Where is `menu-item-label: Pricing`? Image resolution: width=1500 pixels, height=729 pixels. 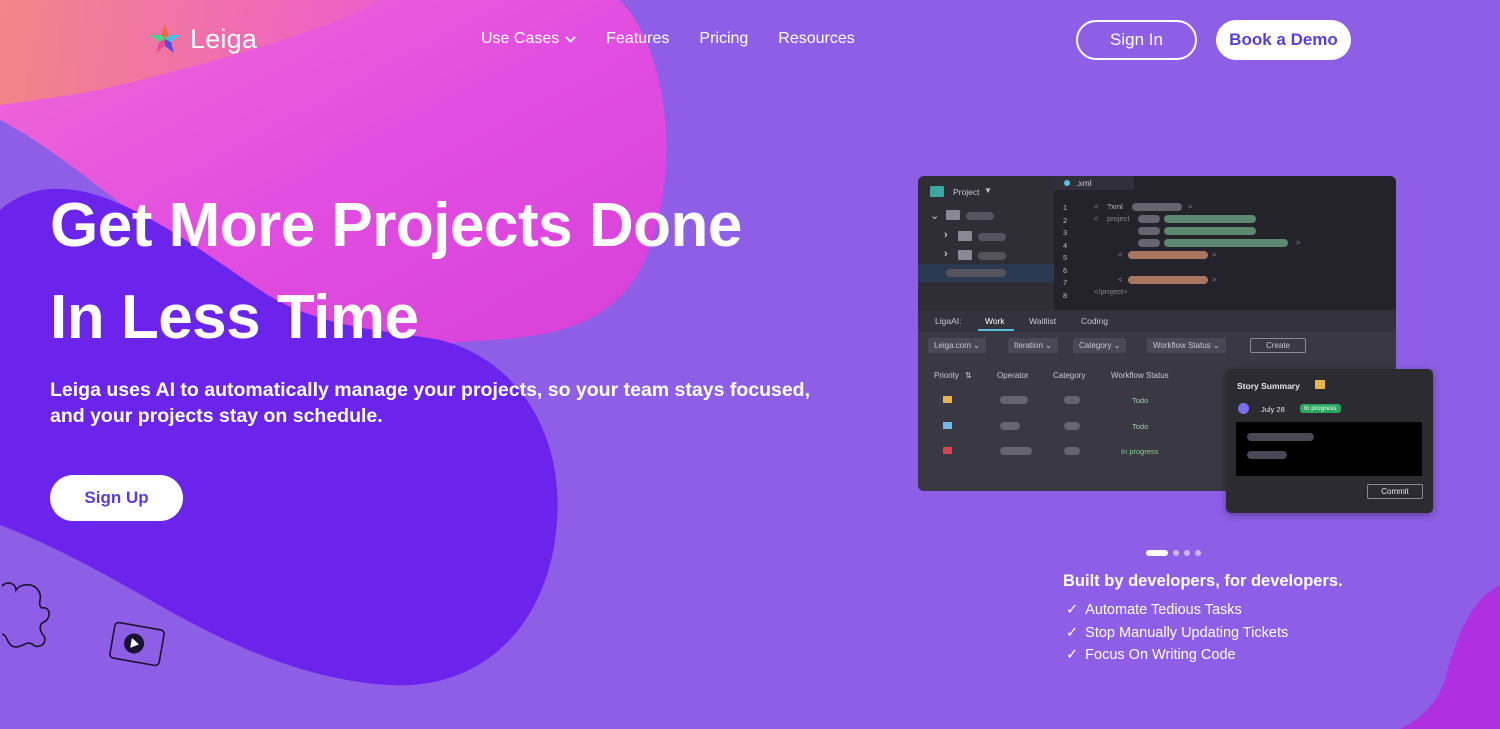 menu-item-label: Pricing is located at coordinates (724, 38).